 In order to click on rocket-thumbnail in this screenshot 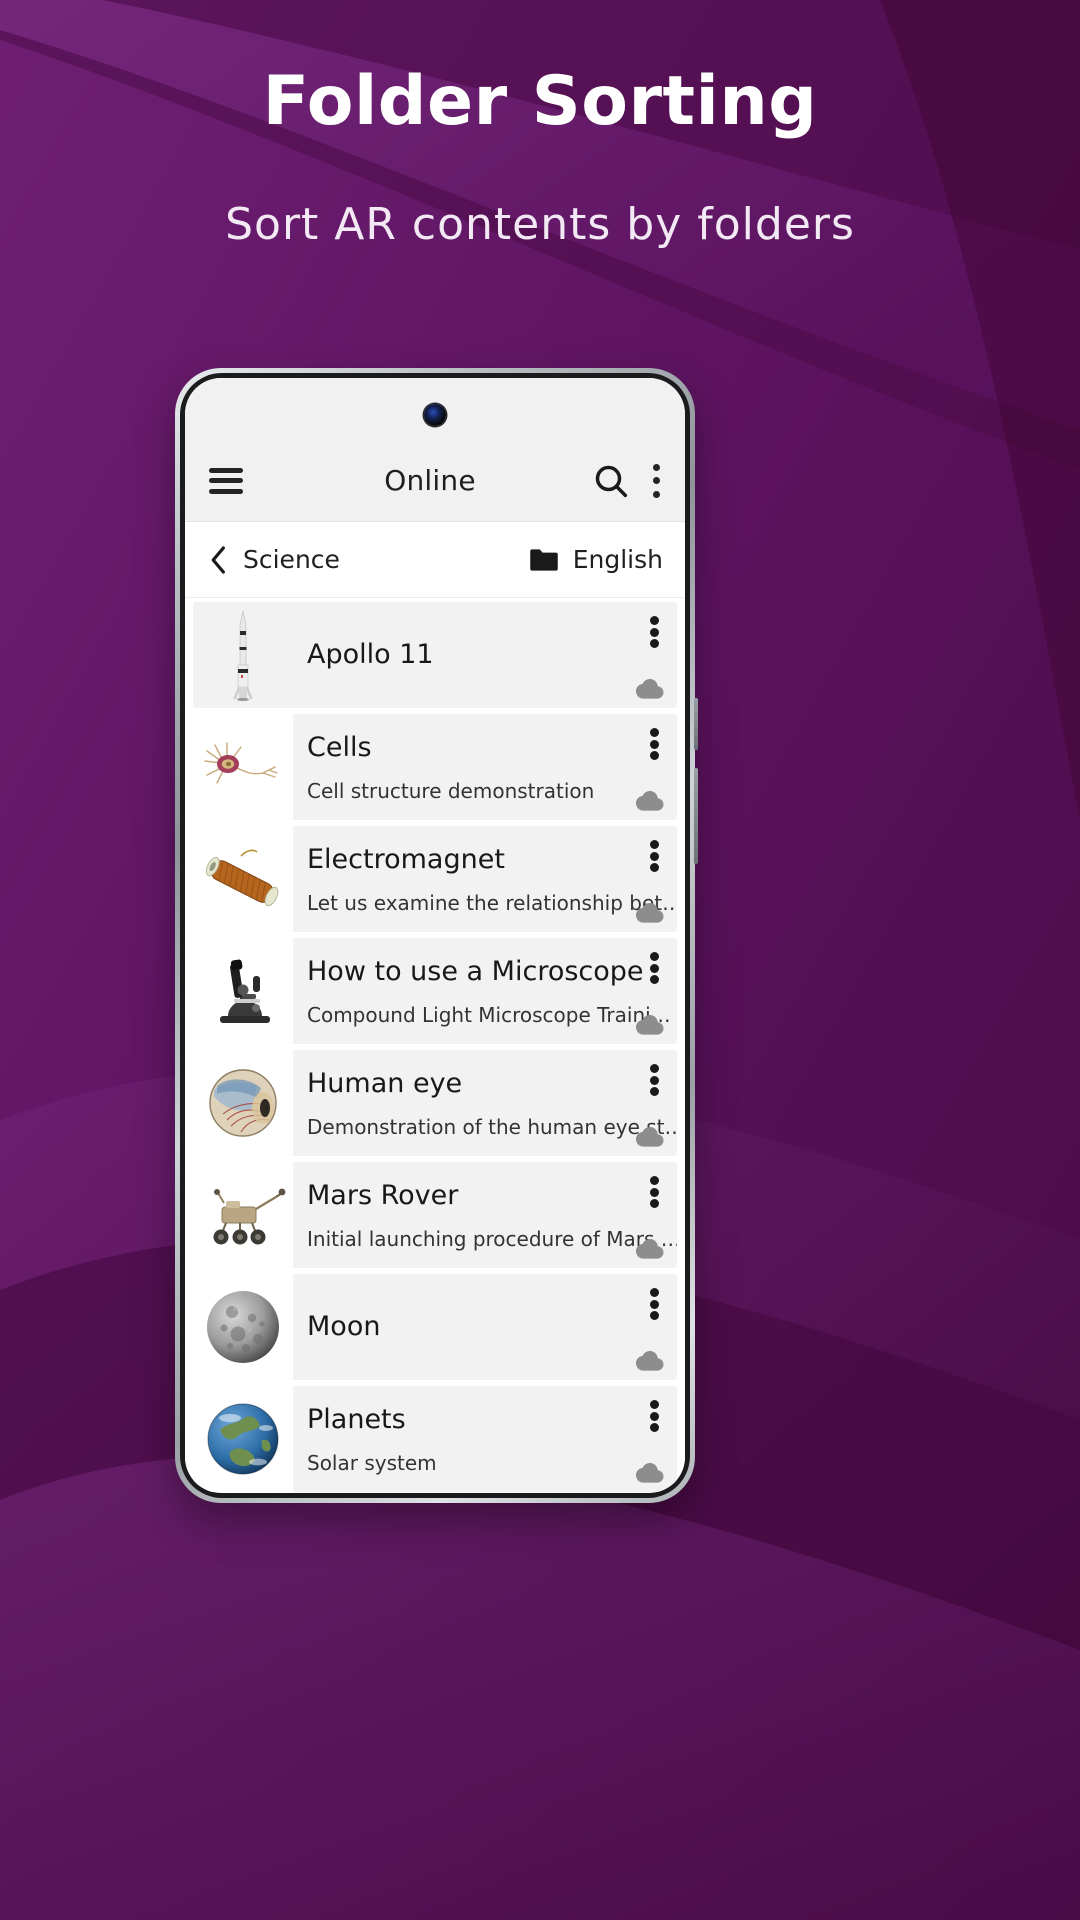, I will do `click(243, 655)`.